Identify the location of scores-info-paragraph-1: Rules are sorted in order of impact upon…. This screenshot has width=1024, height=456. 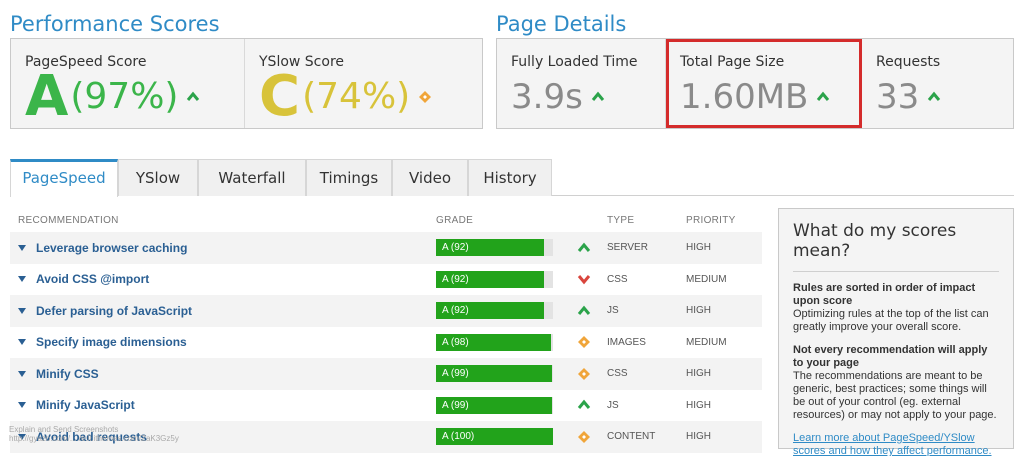
(896, 308).